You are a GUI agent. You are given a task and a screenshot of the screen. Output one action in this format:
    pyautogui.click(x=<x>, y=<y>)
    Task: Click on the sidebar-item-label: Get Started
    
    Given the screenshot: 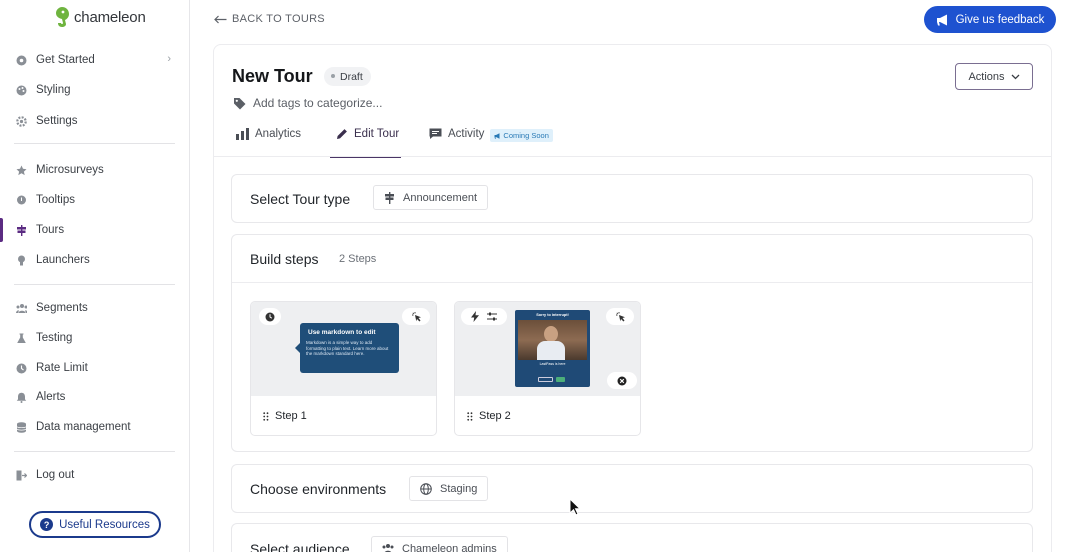 What is the action you would take?
    pyautogui.click(x=65, y=60)
    